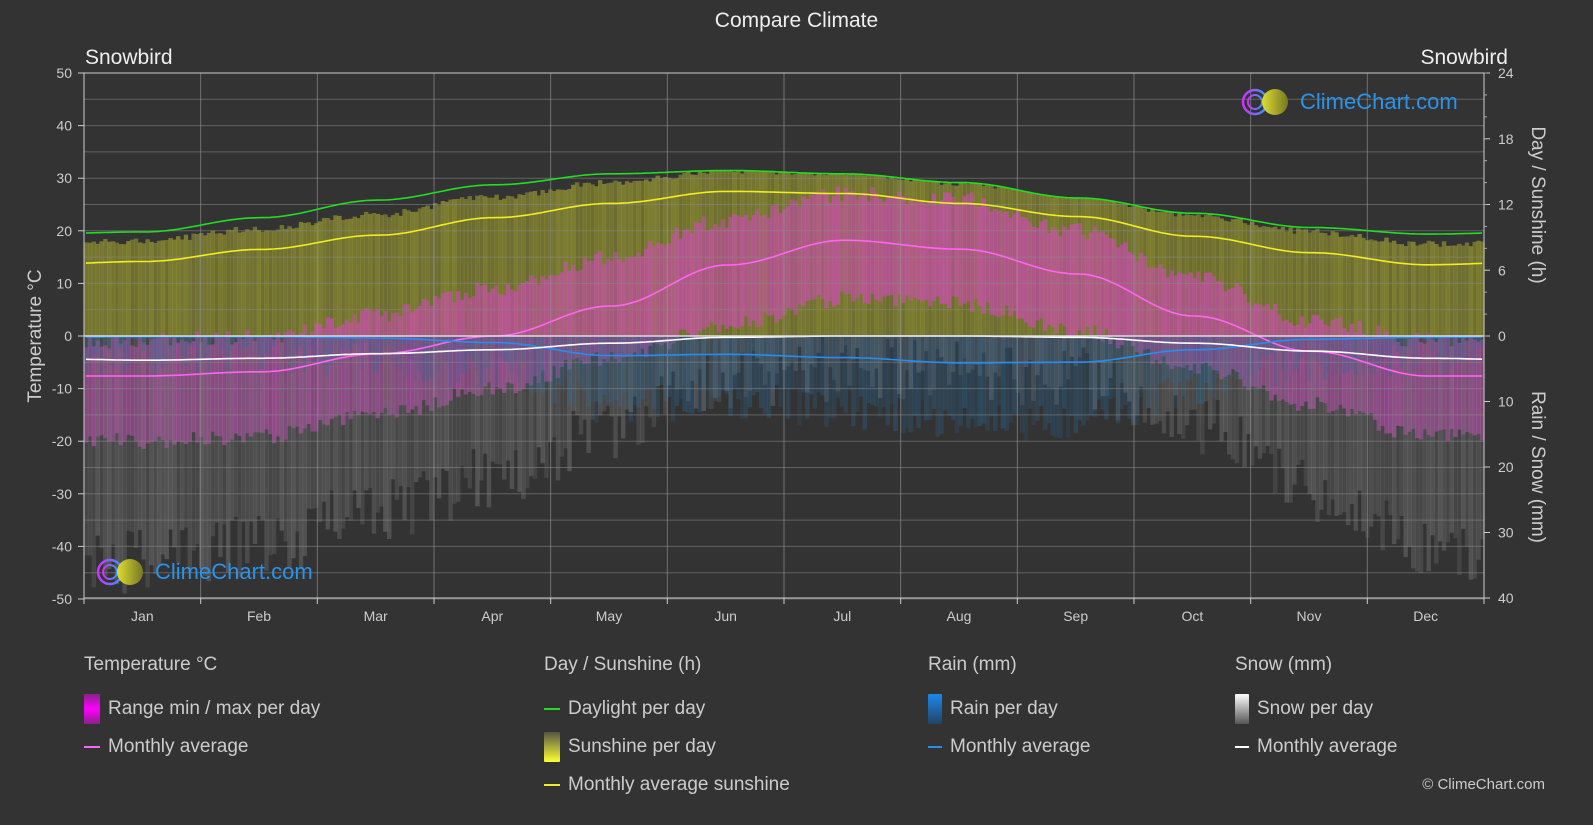 The image size is (1593, 825). Describe the element at coordinates (1284, 664) in the screenshot. I see `legend-heading: Snow (mm)` at that location.